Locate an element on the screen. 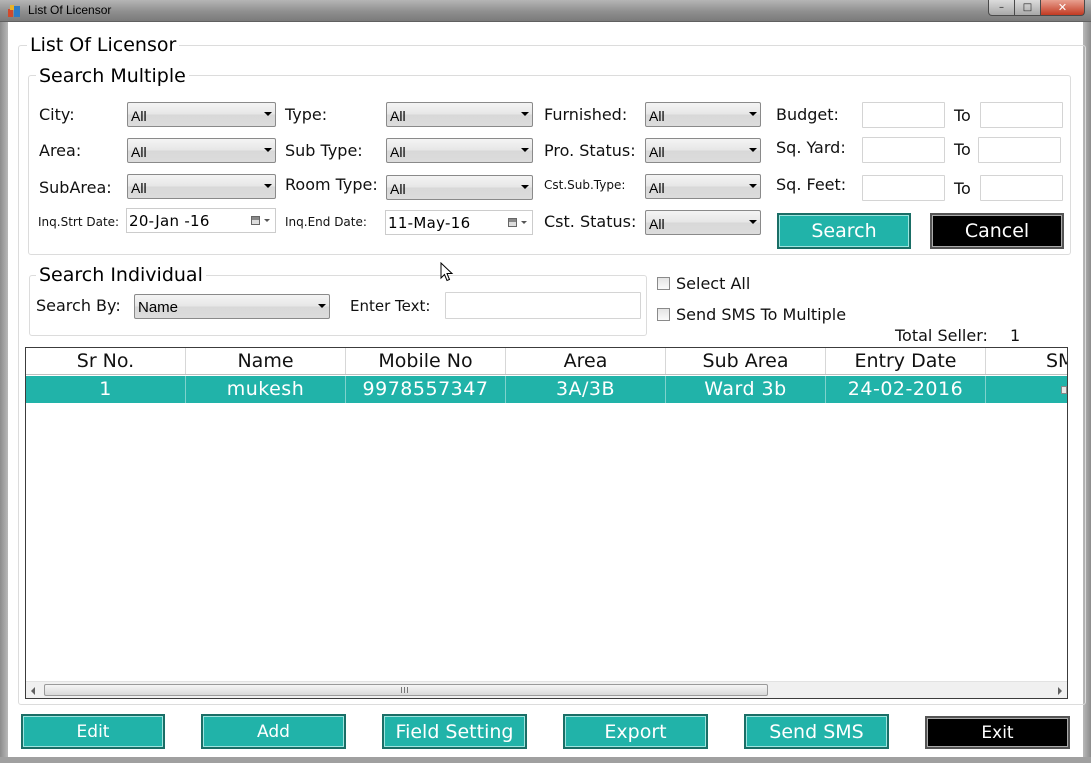  sq-yard-label: Sq. Yard: is located at coordinates (811, 147).